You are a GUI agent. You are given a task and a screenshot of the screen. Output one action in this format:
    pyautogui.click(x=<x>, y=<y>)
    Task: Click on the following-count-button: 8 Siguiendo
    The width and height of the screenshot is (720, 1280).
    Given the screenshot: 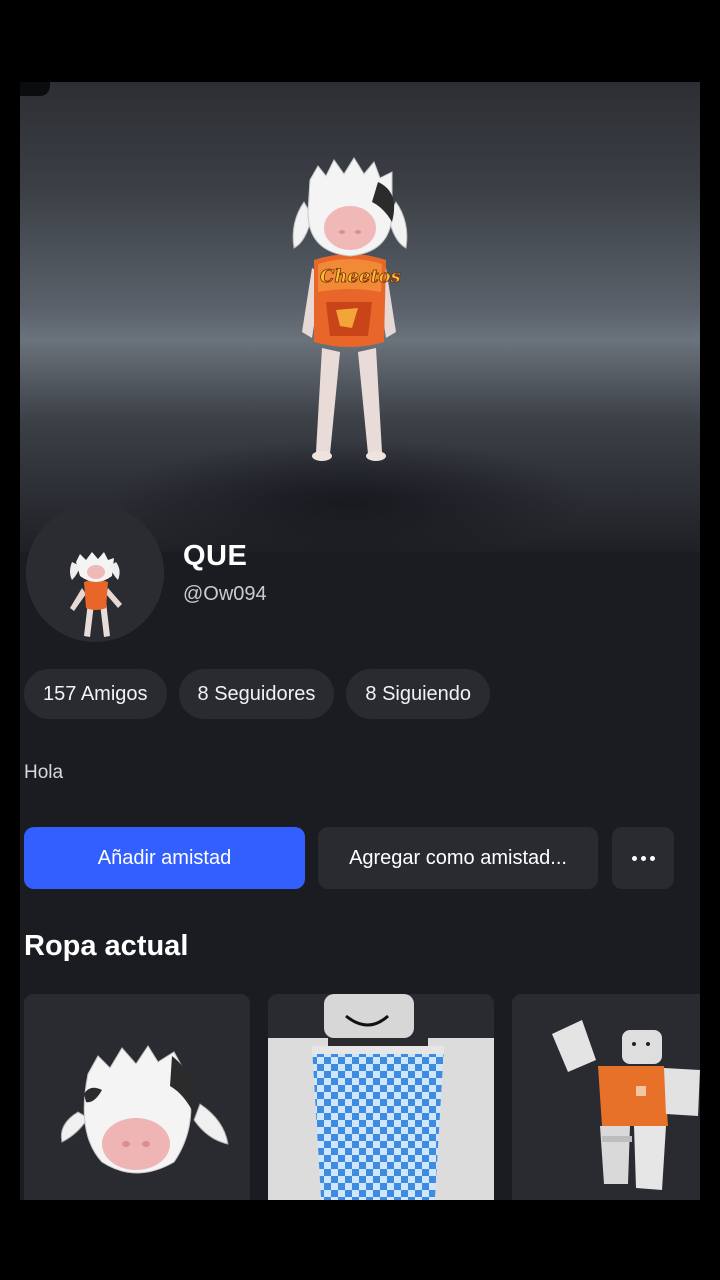 What is the action you would take?
    pyautogui.click(x=418, y=694)
    